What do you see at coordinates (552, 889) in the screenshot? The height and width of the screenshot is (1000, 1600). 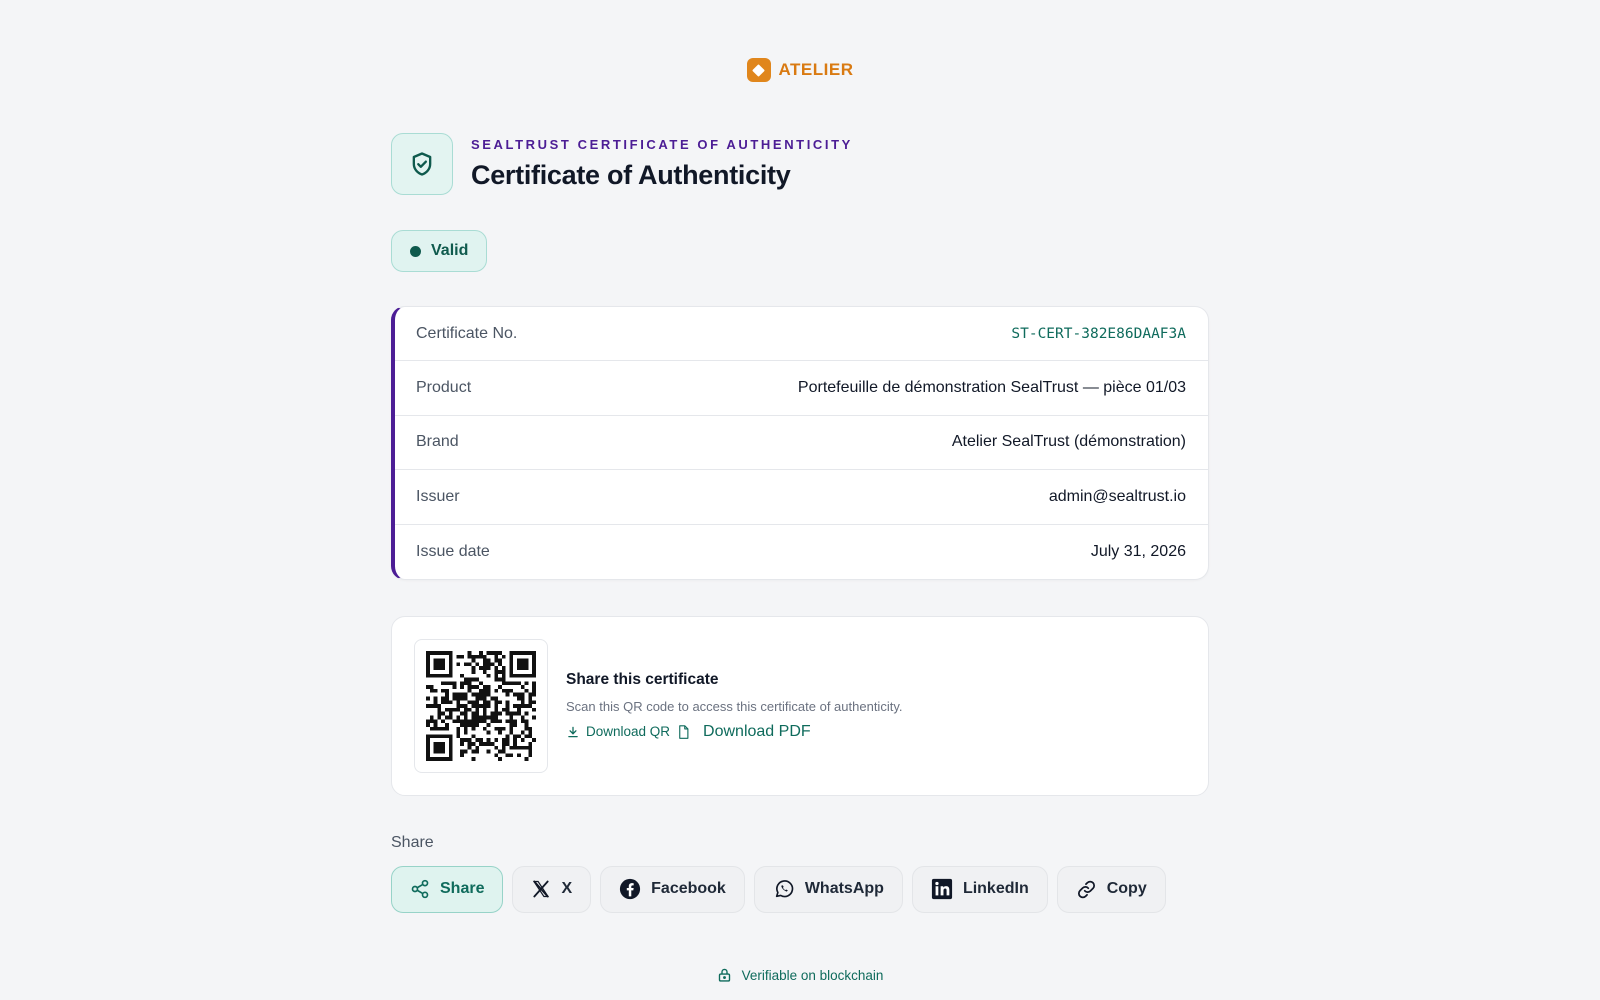 I see `share-x-button: X` at bounding box center [552, 889].